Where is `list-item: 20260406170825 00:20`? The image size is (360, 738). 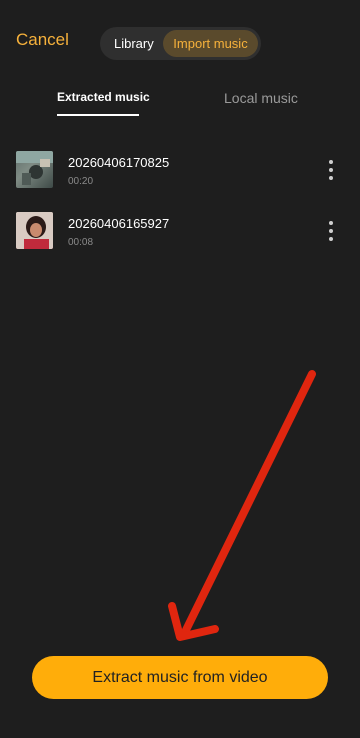 list-item: 20260406170825 00:20 is located at coordinates (180, 173).